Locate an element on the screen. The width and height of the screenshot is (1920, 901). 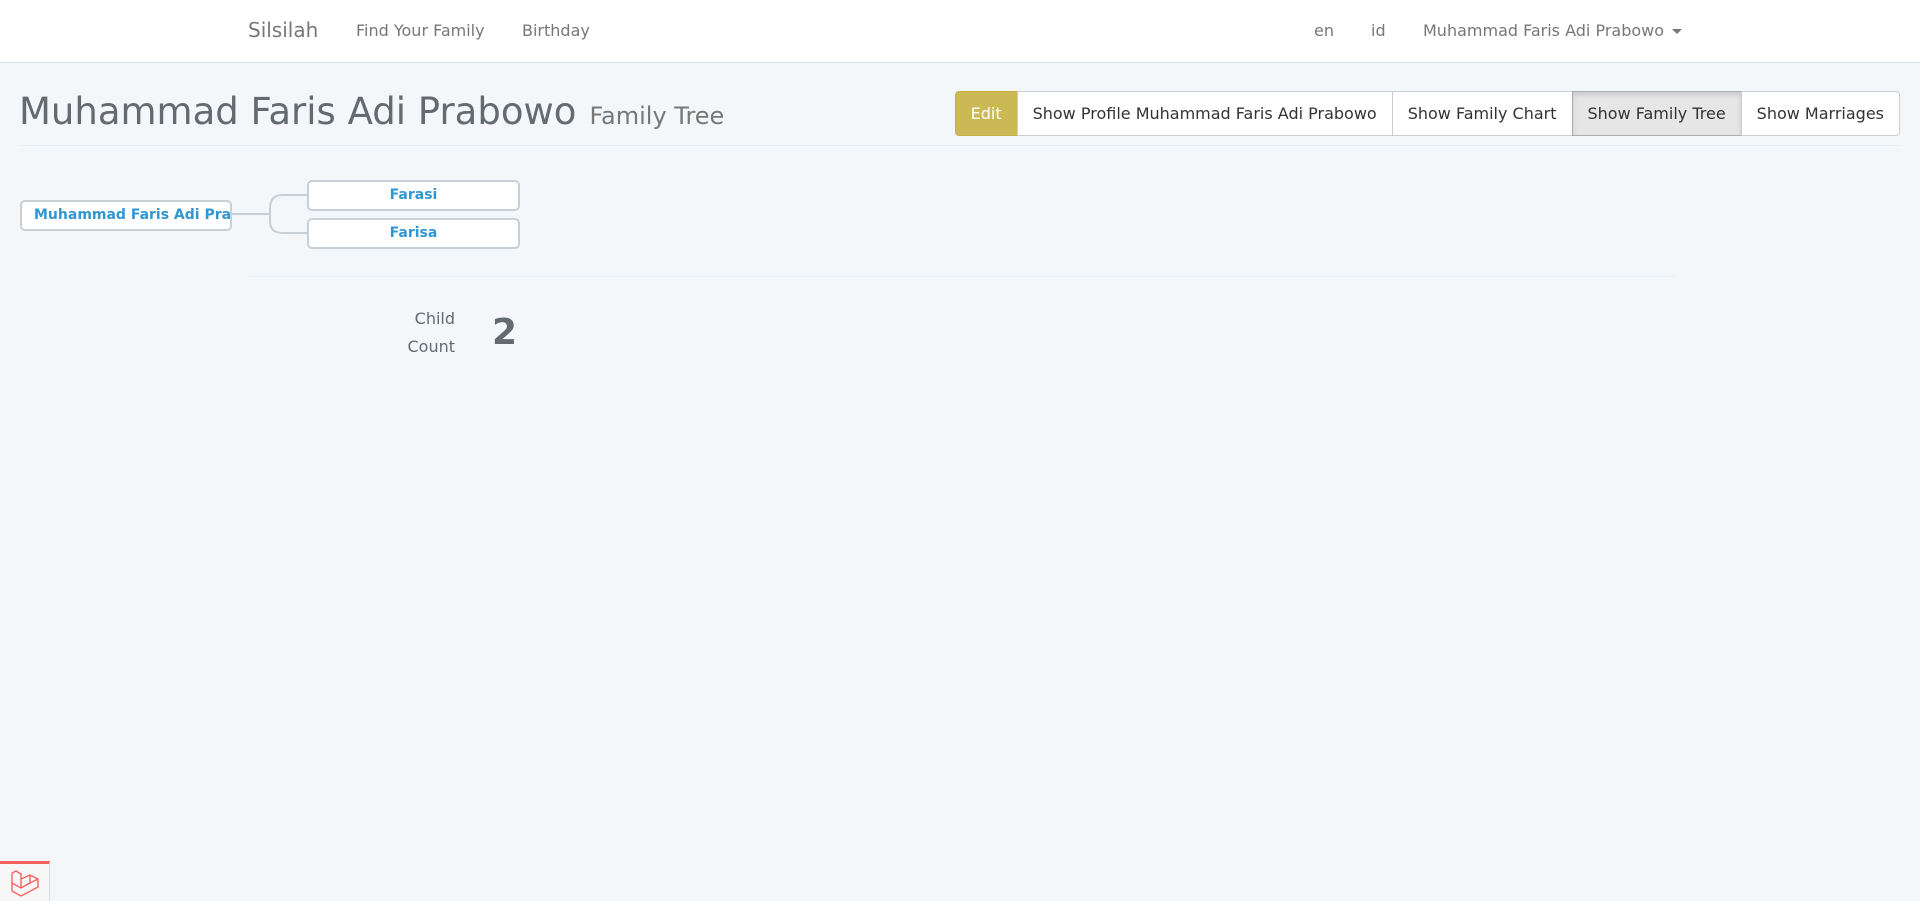
tree-node-root: Muhammad Faris Adi Prabowo is located at coordinates (126, 215).